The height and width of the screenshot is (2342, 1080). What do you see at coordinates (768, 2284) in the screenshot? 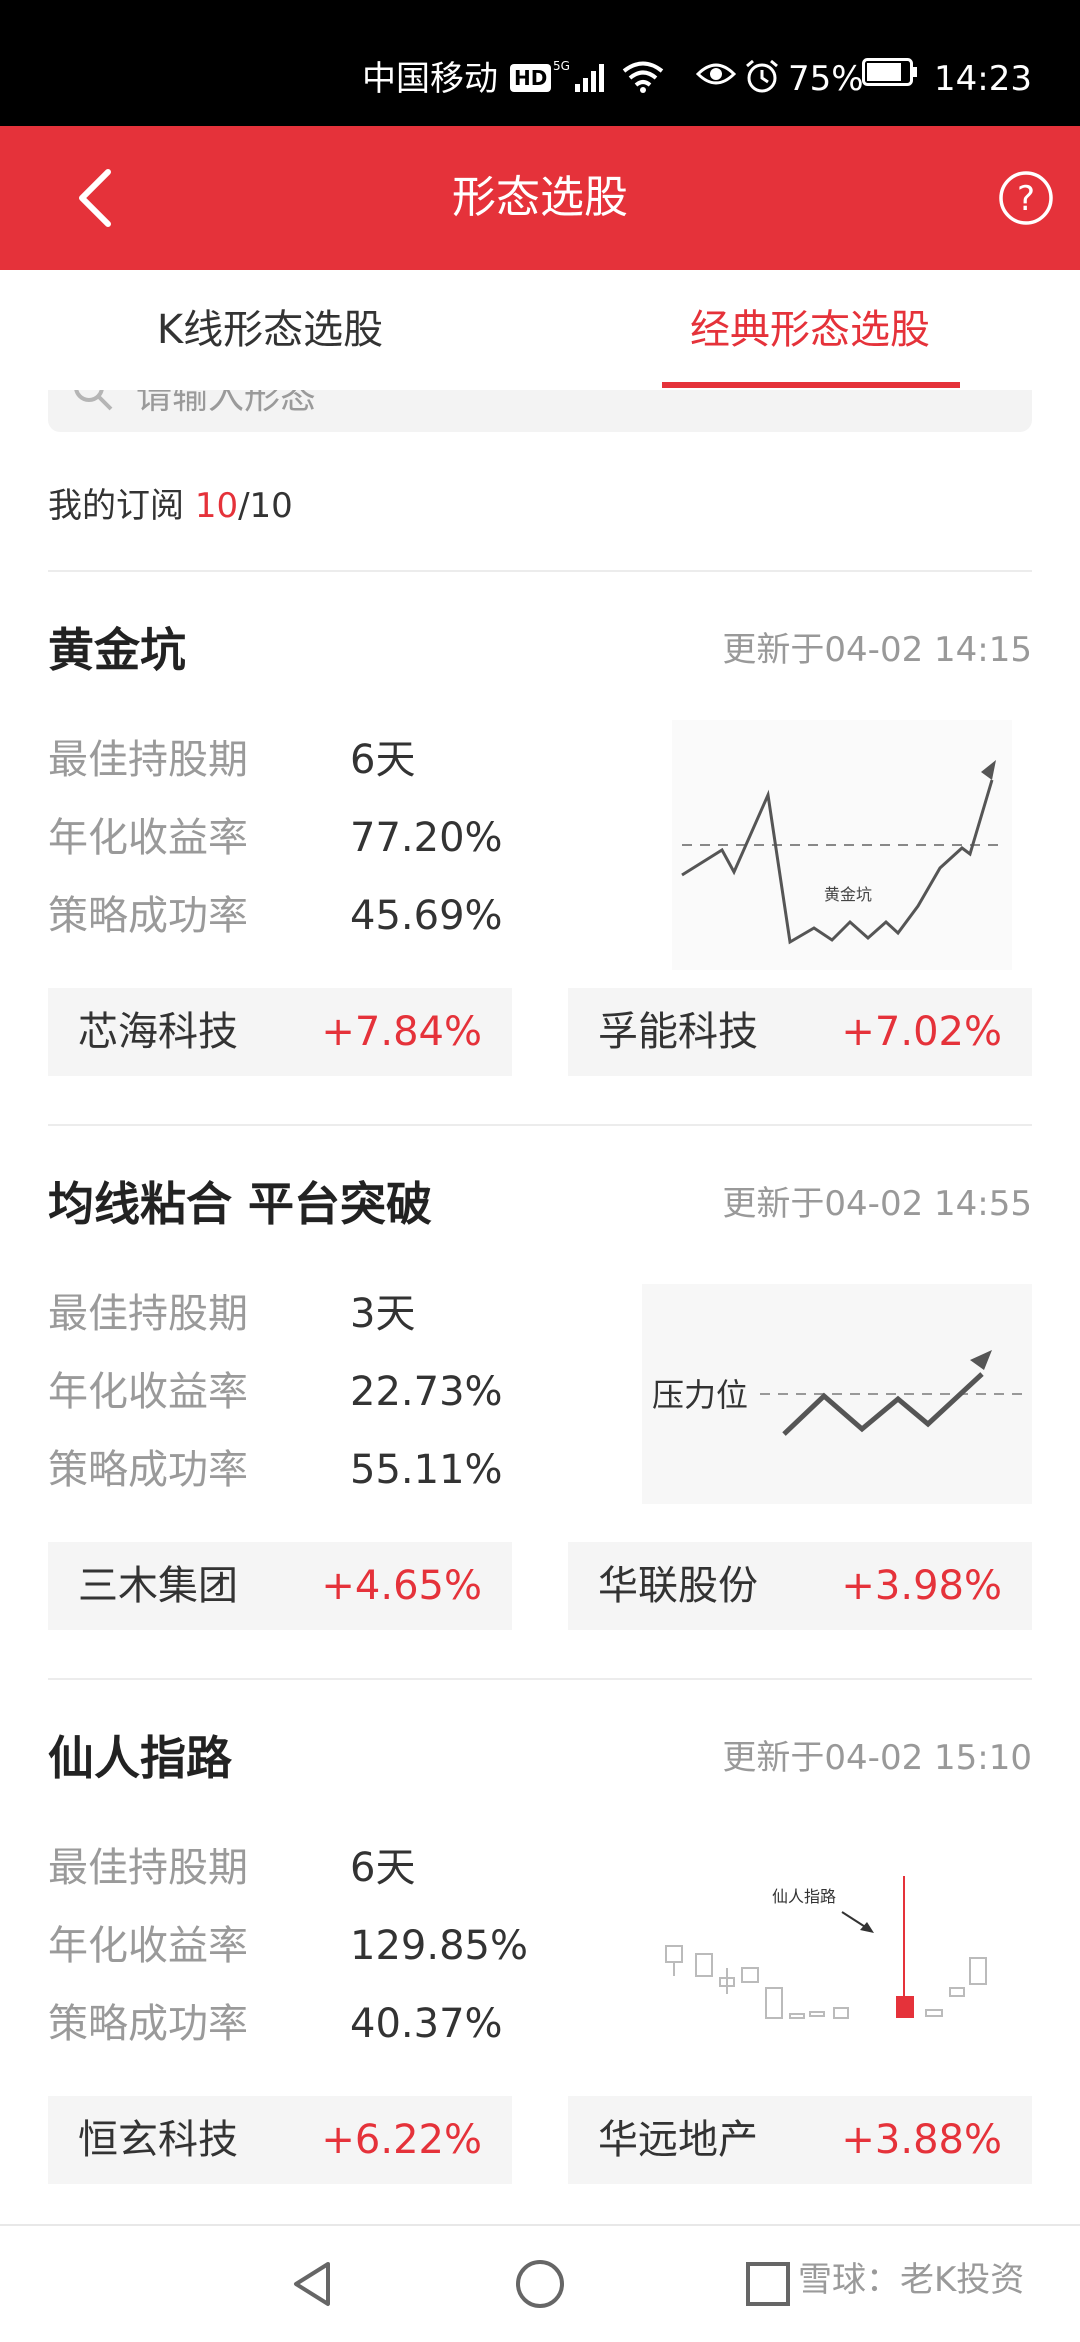
I see `nav-recents-icon` at bounding box center [768, 2284].